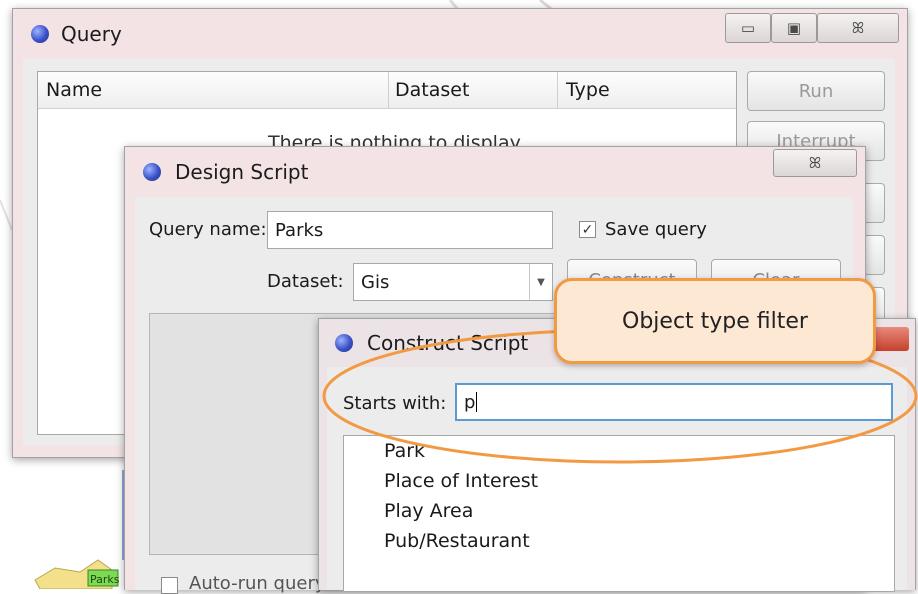  I want to click on restore-button: ▣, so click(794, 28).